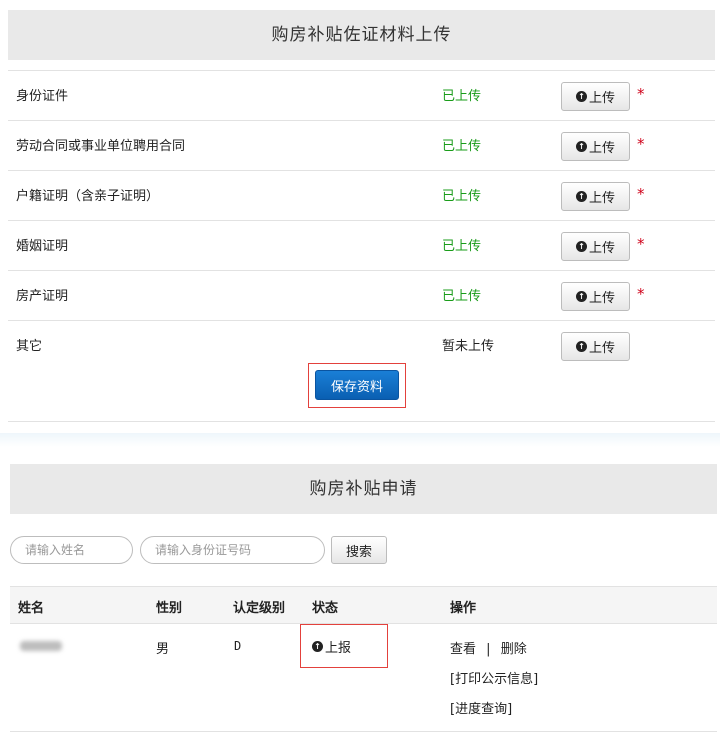  Describe the element at coordinates (360, 440) in the screenshot. I see `section-separator` at that location.